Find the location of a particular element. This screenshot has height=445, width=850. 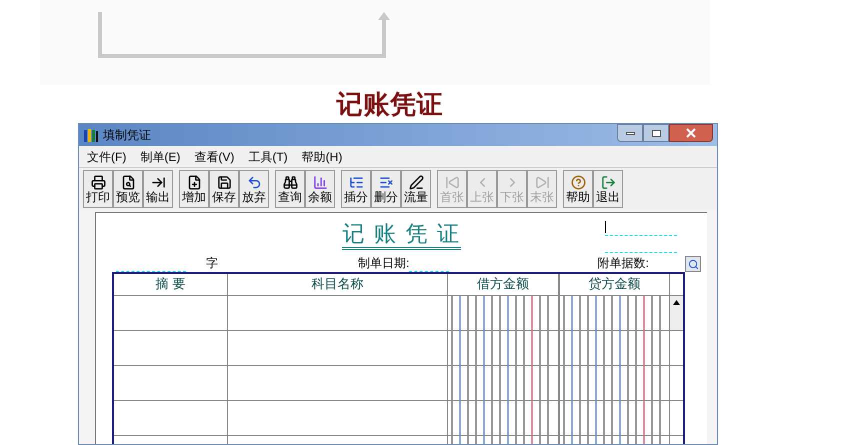

close-icon is located at coordinates (691, 133).